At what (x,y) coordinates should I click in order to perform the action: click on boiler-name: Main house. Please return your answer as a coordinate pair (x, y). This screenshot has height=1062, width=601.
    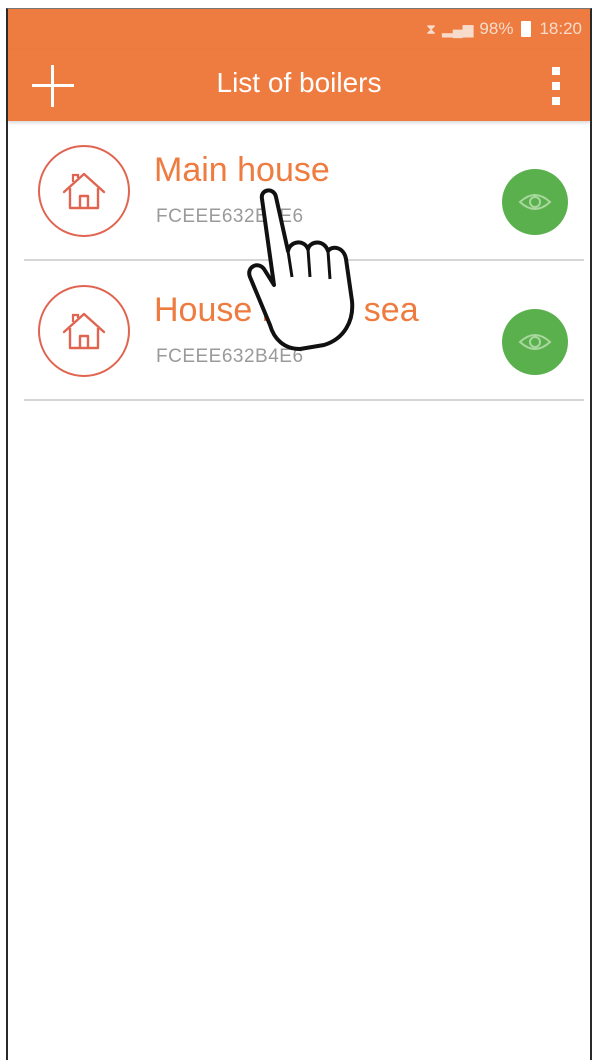
    Looking at the image, I should click on (242, 170).